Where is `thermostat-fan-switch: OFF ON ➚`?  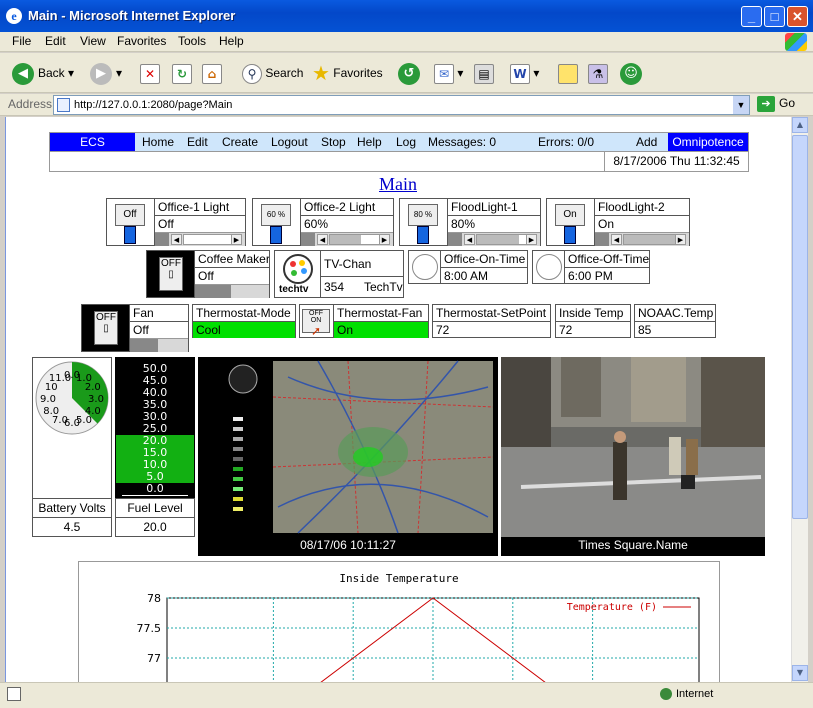 thermostat-fan-switch: OFF ON ➚ is located at coordinates (317, 321).